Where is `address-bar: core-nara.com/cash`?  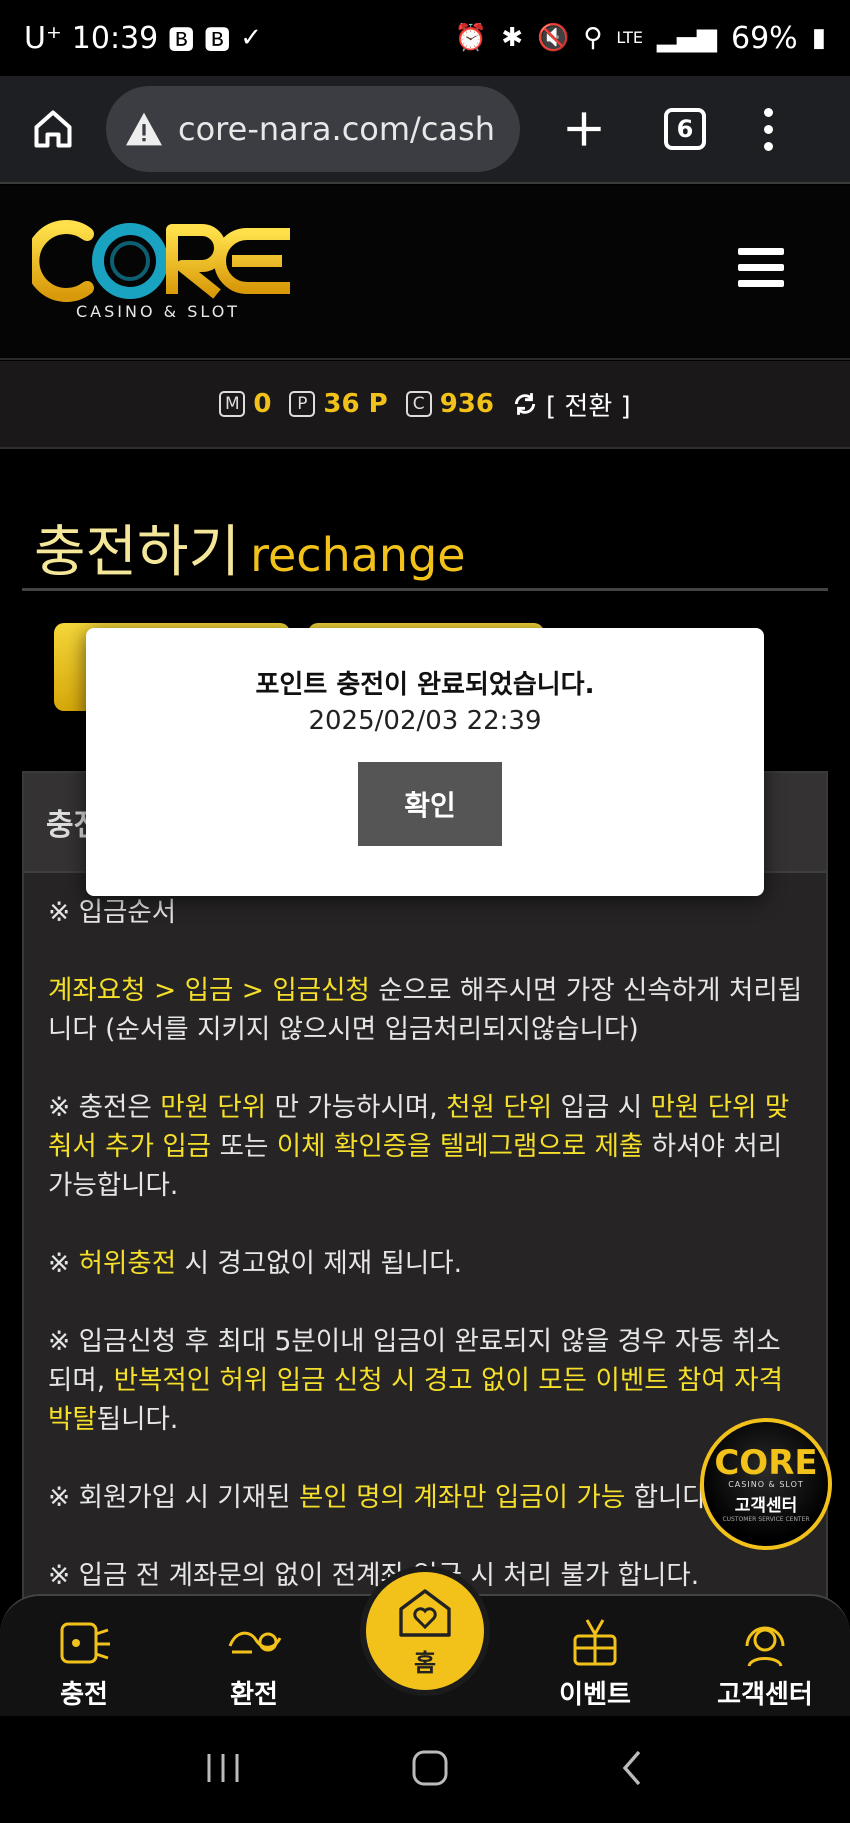 address-bar: core-nara.com/cash is located at coordinates (313, 129).